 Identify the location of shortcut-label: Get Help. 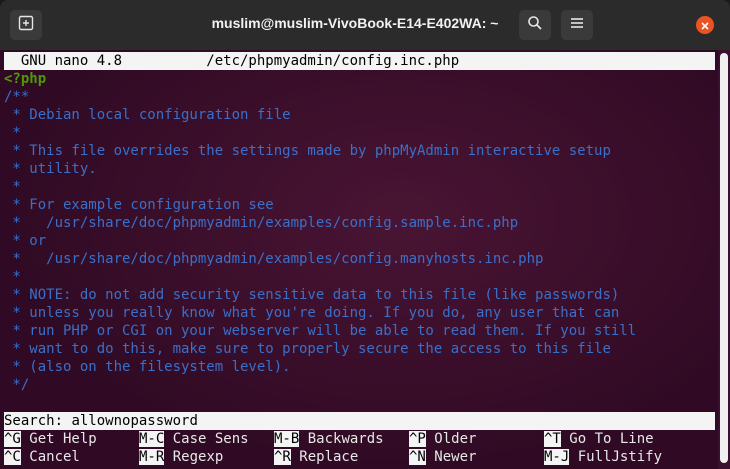
(58, 439).